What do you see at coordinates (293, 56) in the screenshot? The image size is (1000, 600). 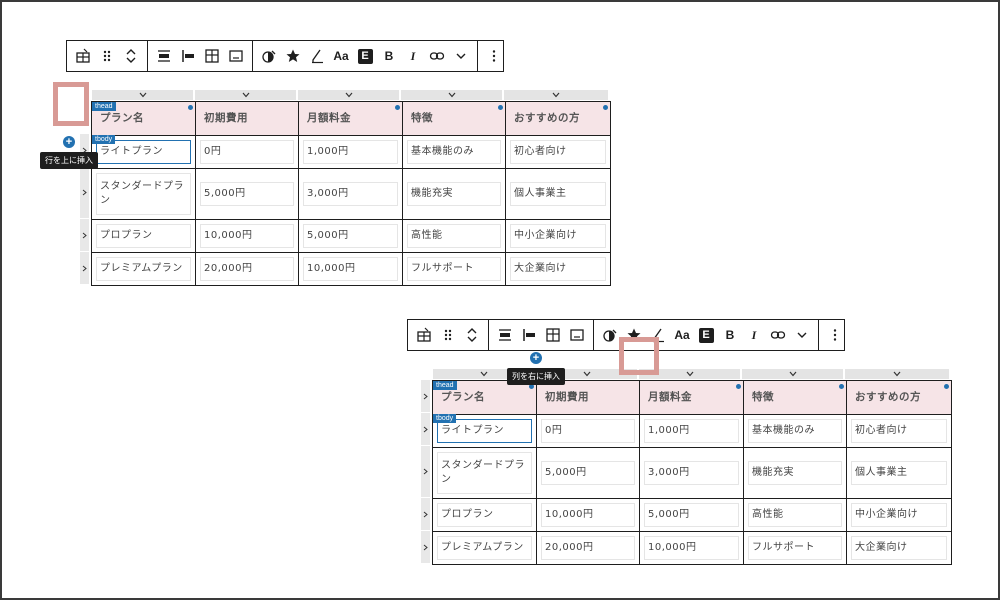 I see `star-icon` at bounding box center [293, 56].